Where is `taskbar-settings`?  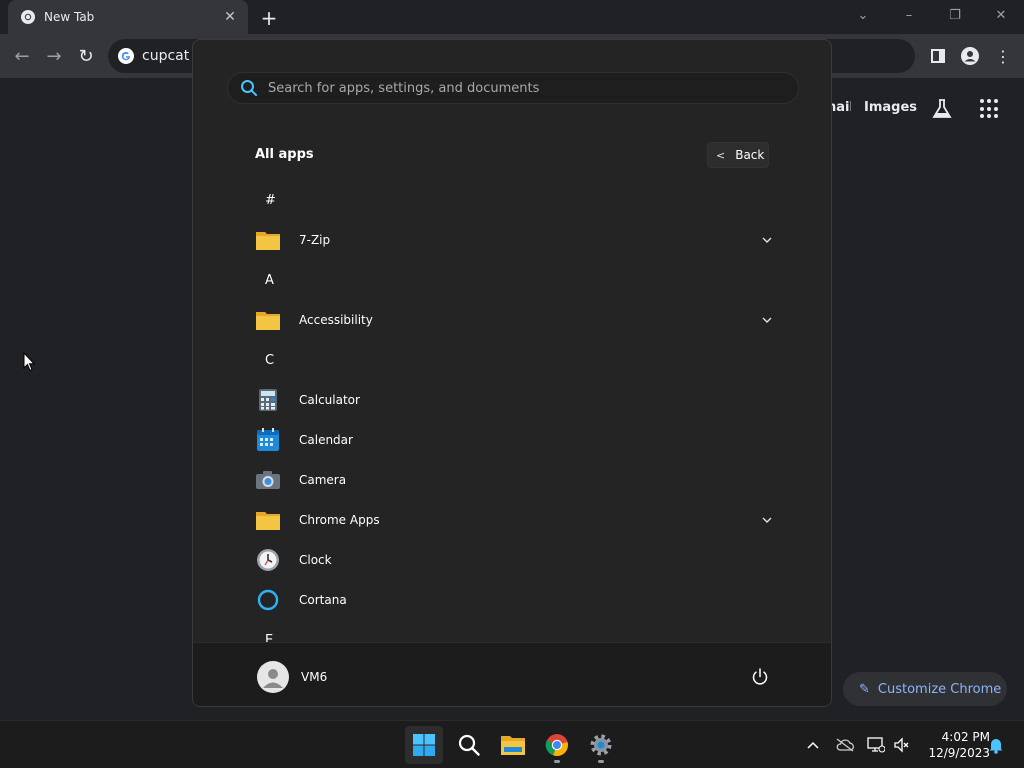
taskbar-settings is located at coordinates (601, 745).